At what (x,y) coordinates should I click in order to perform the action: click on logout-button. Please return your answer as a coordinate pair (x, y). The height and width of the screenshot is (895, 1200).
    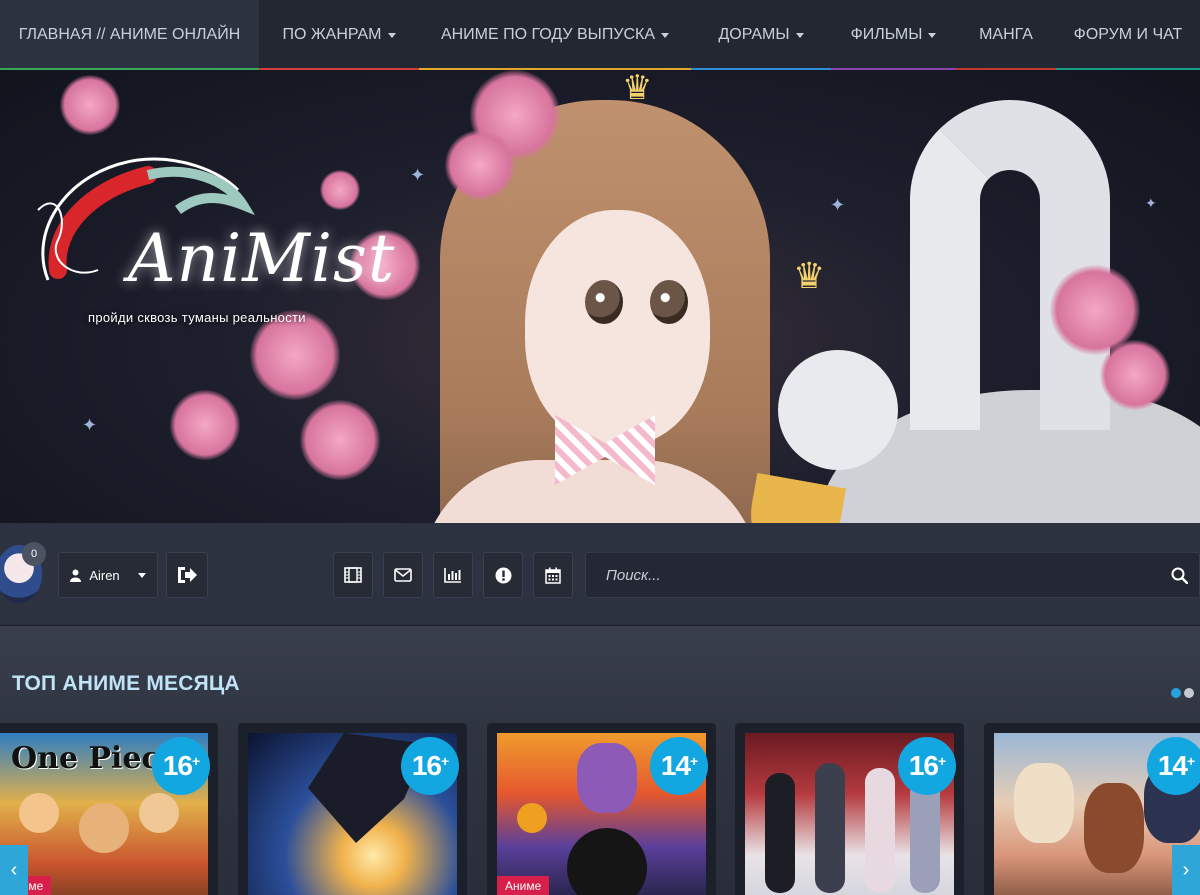
    Looking at the image, I should click on (187, 575).